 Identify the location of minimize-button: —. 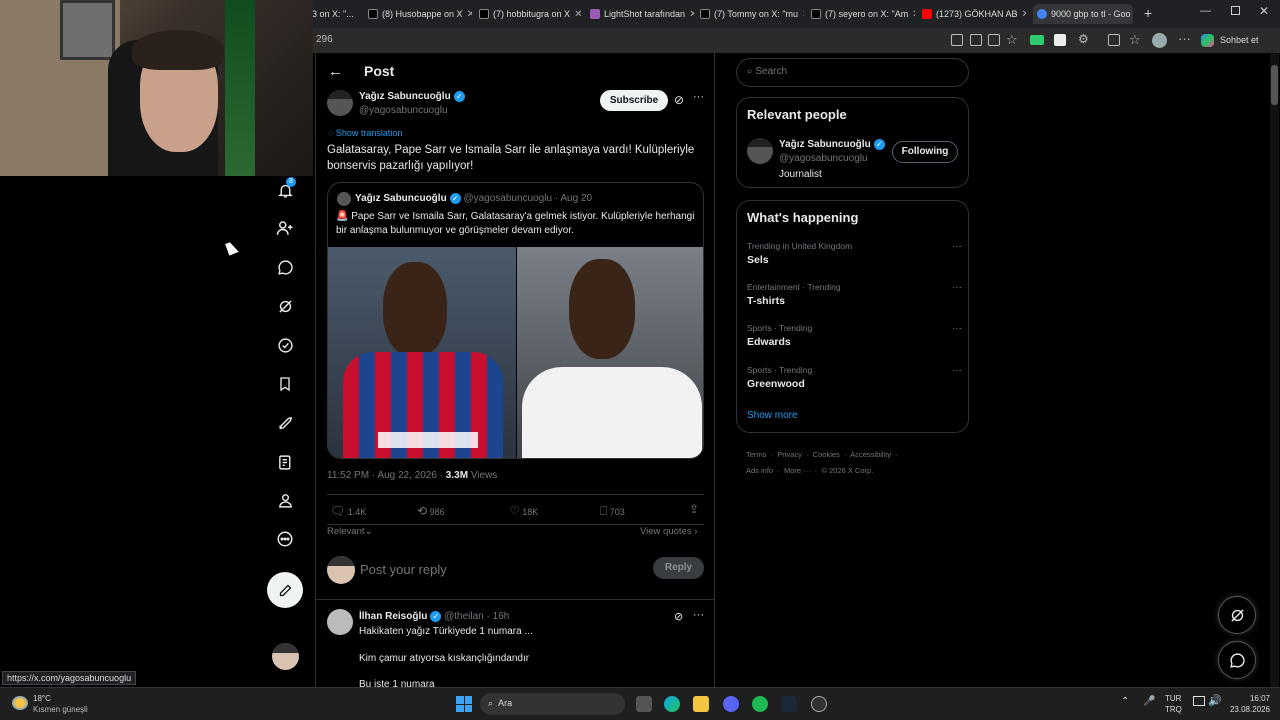
(1205, 11).